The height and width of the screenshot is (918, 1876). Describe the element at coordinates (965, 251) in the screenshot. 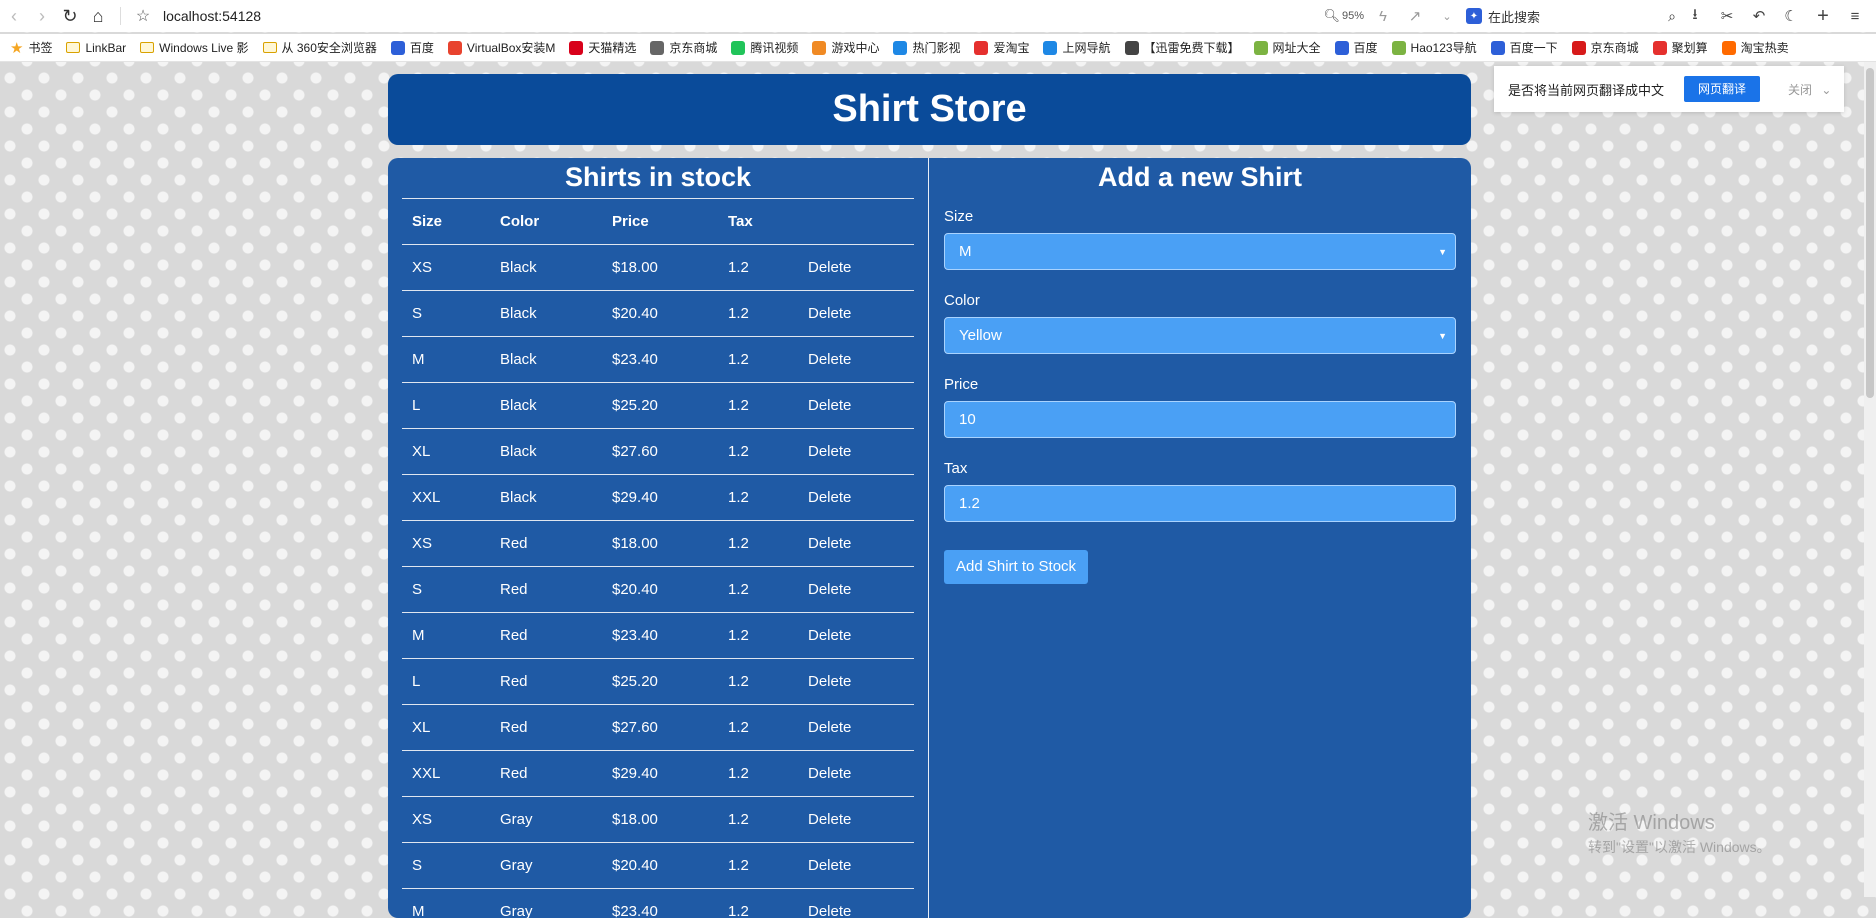

I see `size-select-value: M` at that location.